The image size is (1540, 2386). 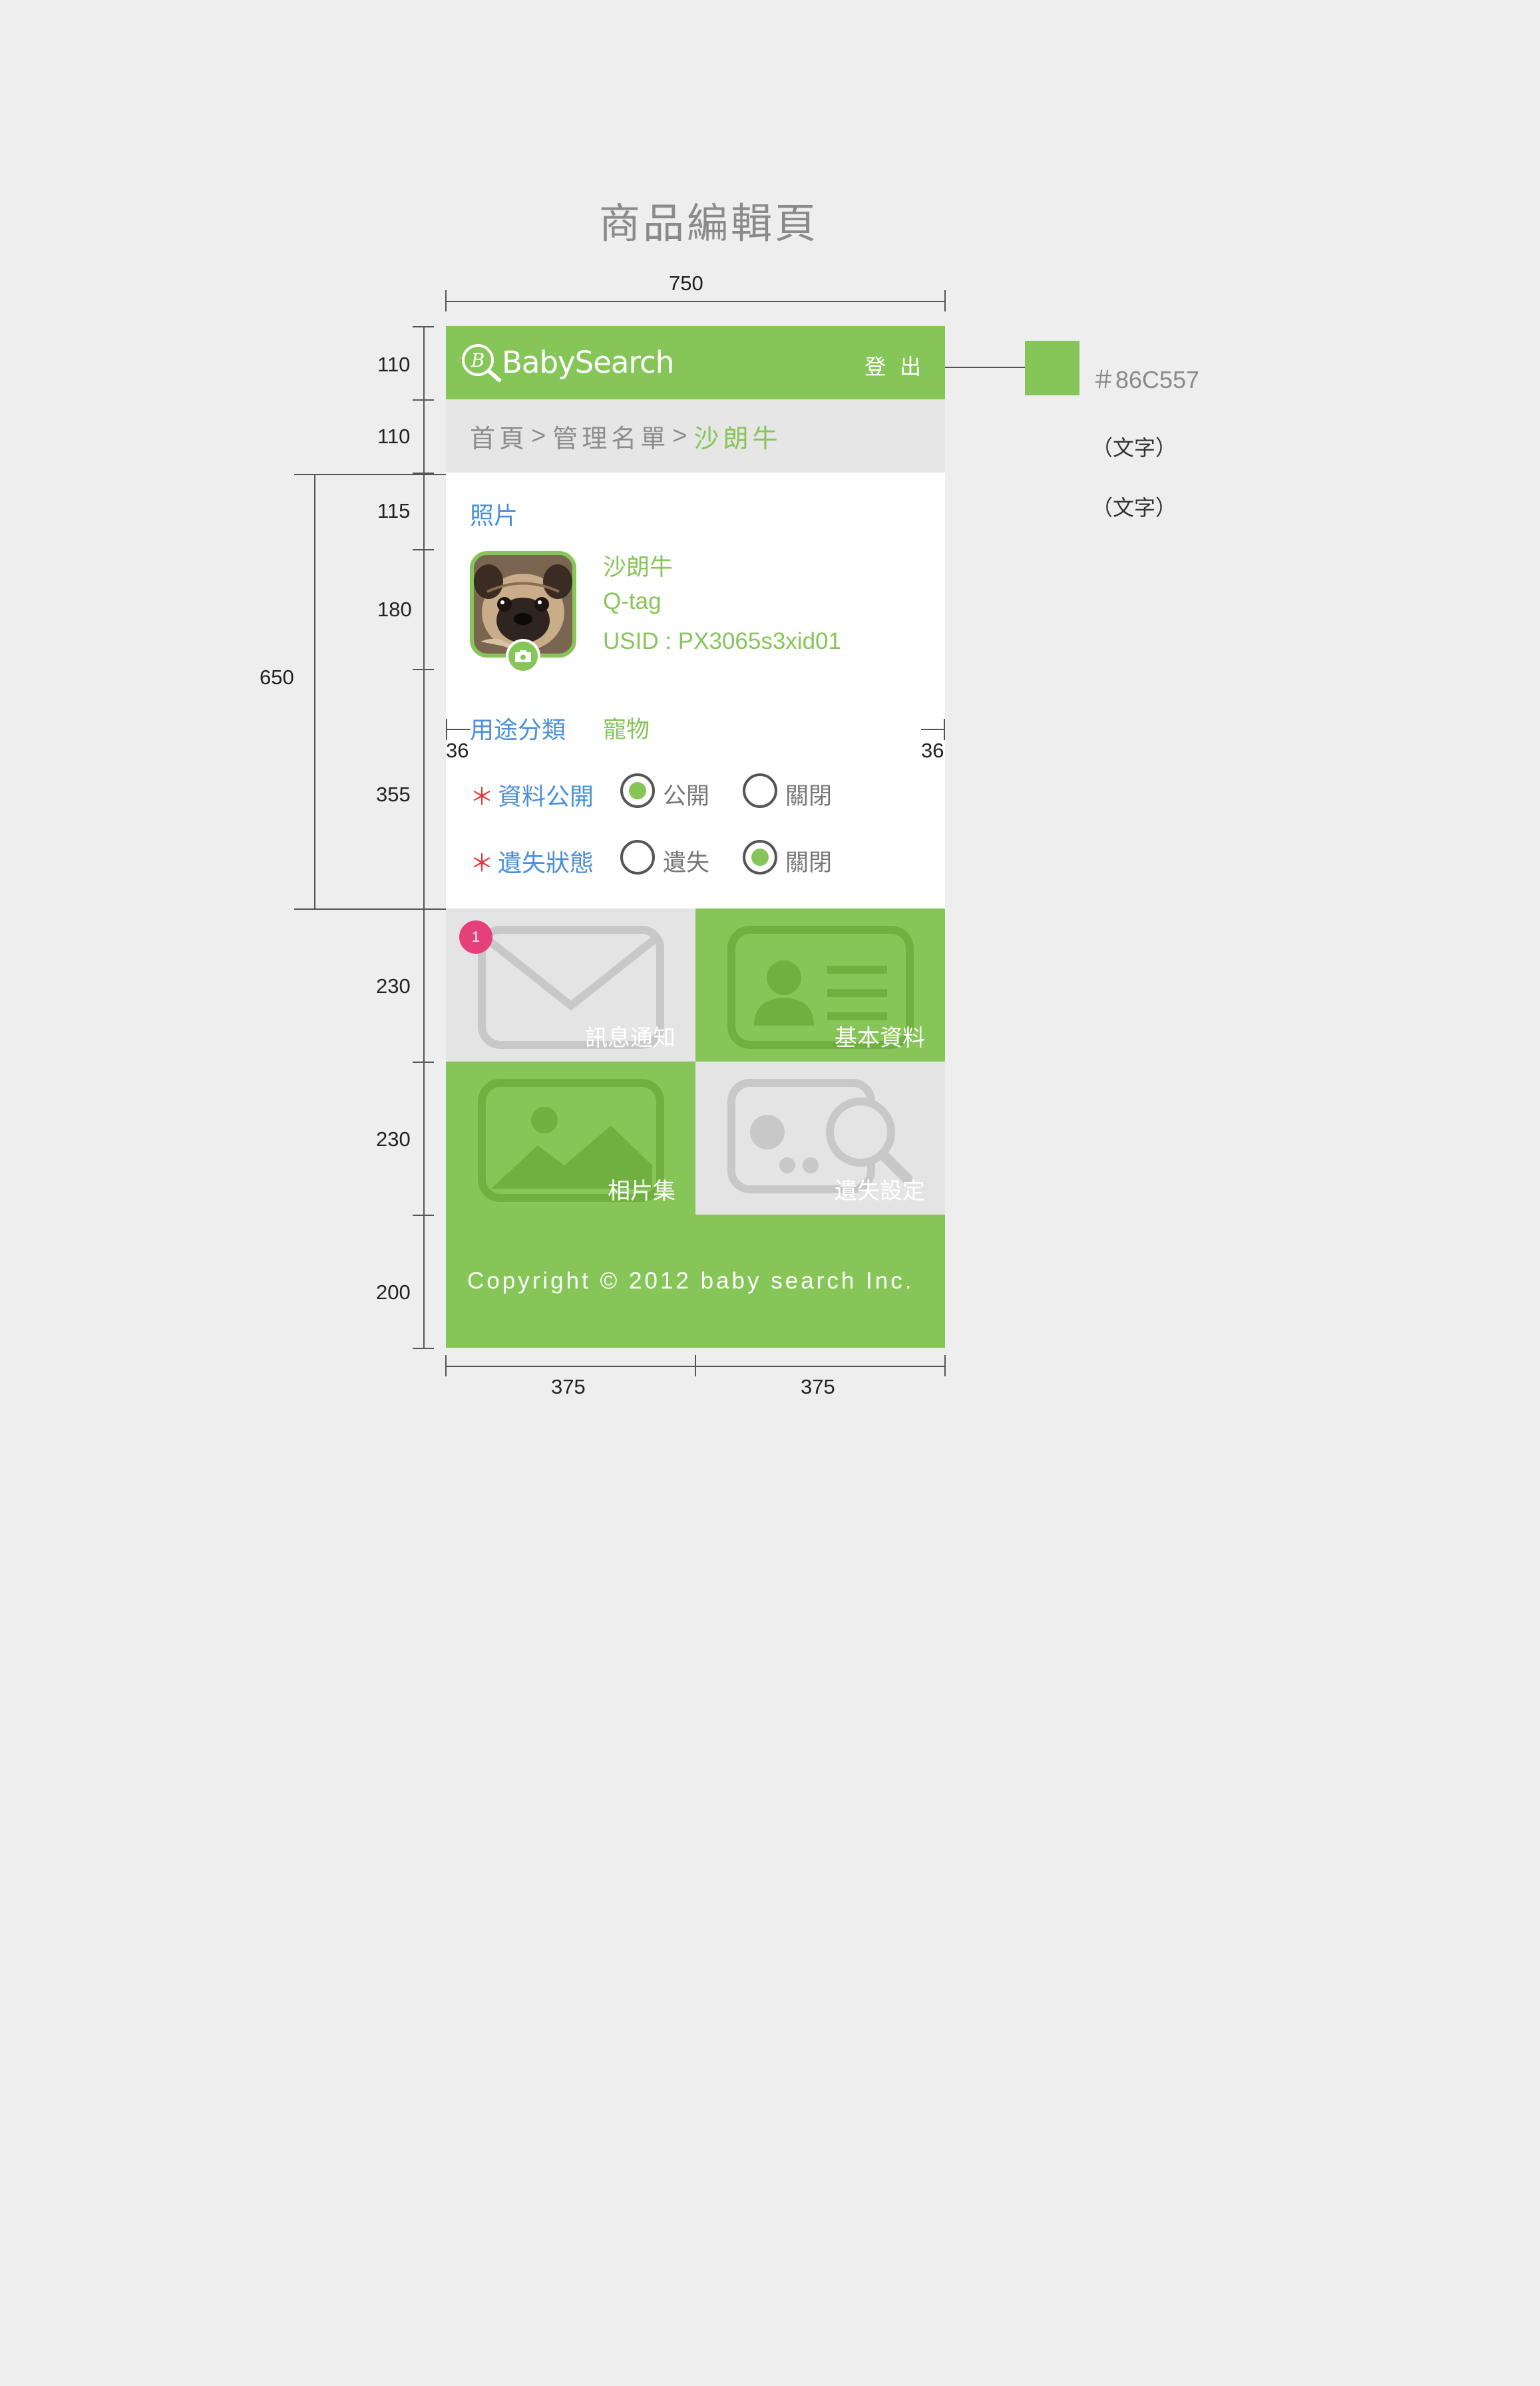 I want to click on brand-logo: B BabySearch, so click(x=566, y=362).